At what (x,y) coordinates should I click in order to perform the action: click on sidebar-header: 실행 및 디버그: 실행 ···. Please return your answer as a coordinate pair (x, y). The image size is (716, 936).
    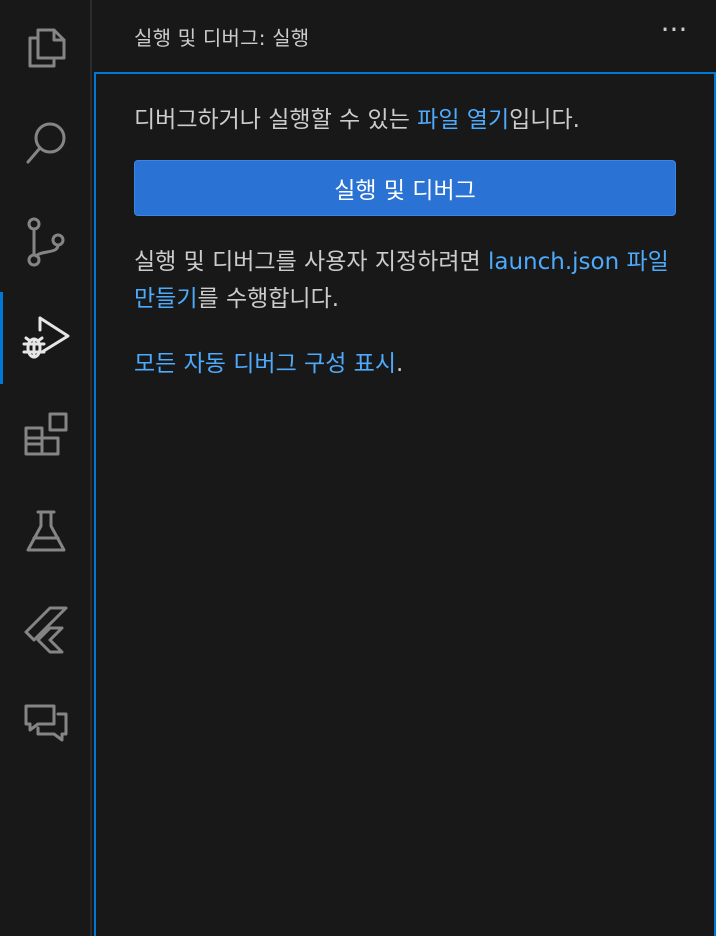
    Looking at the image, I should click on (405, 36).